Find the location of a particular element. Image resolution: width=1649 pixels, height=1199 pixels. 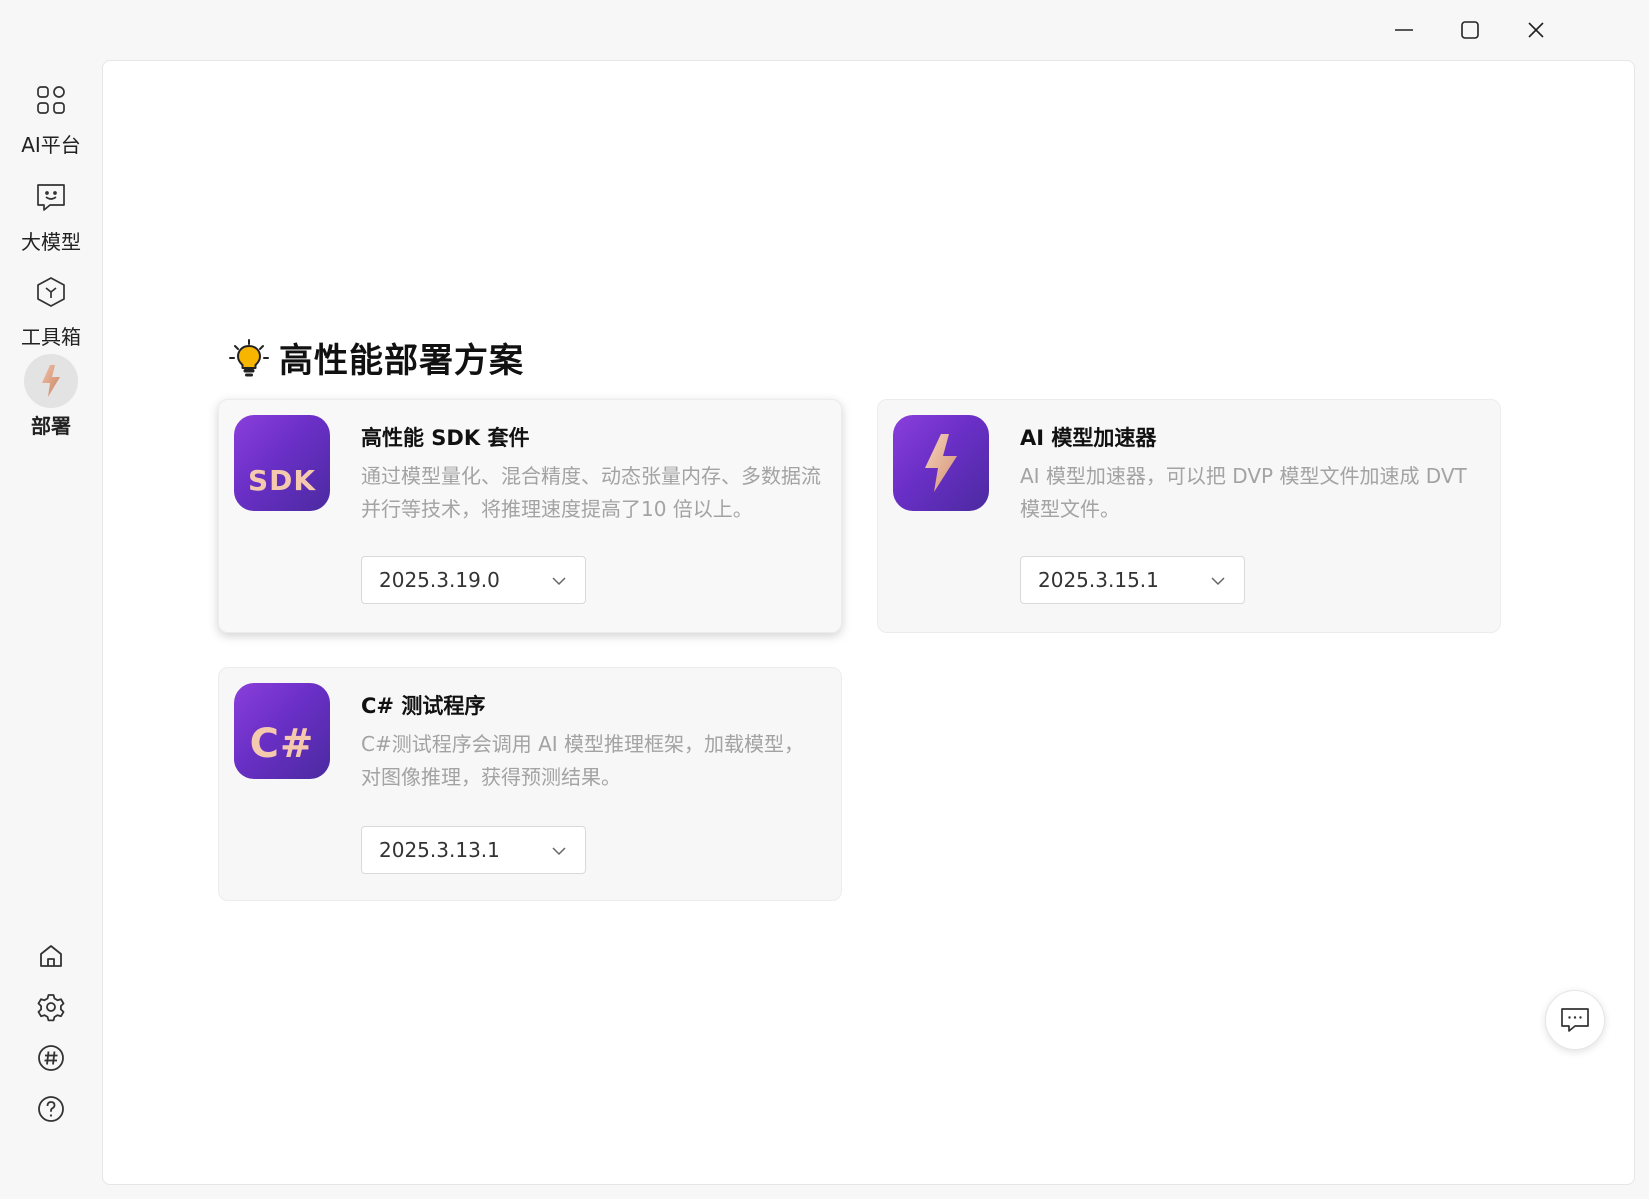

community-button is located at coordinates (51, 1058).